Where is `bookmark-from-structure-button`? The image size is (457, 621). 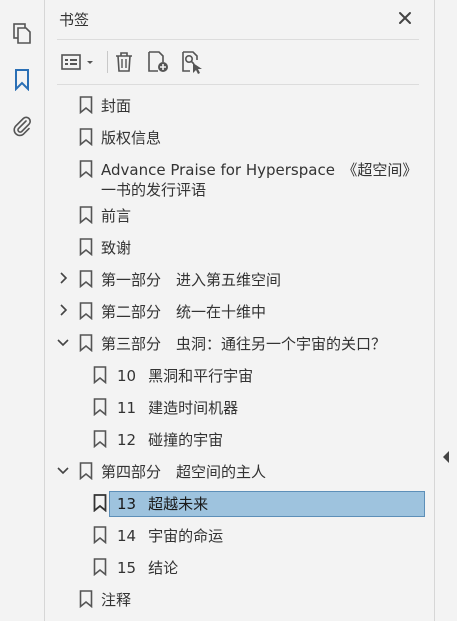
bookmark-from-structure-button is located at coordinates (192, 62).